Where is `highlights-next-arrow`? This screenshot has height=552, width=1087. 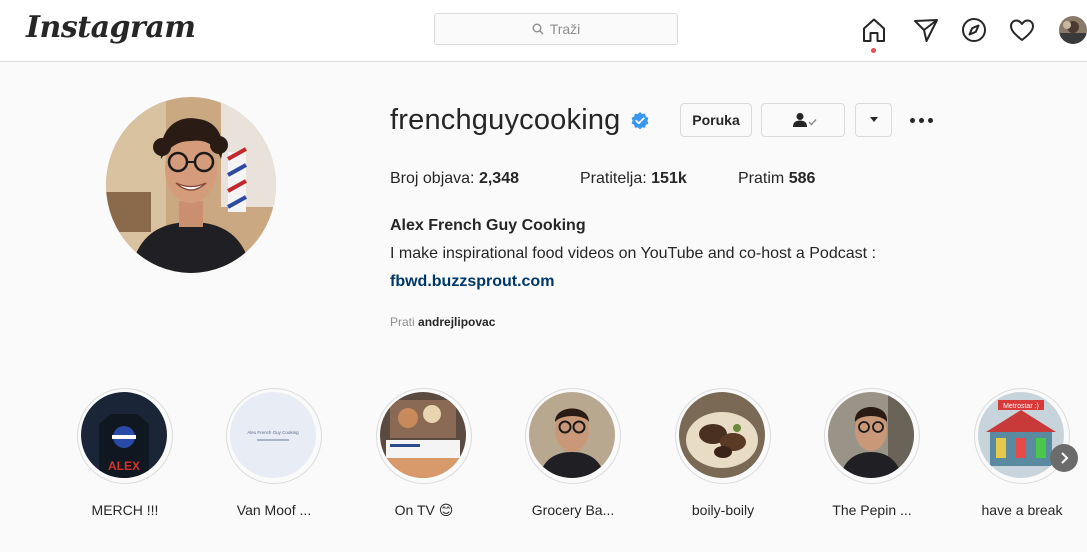
highlights-next-arrow is located at coordinates (1064, 458).